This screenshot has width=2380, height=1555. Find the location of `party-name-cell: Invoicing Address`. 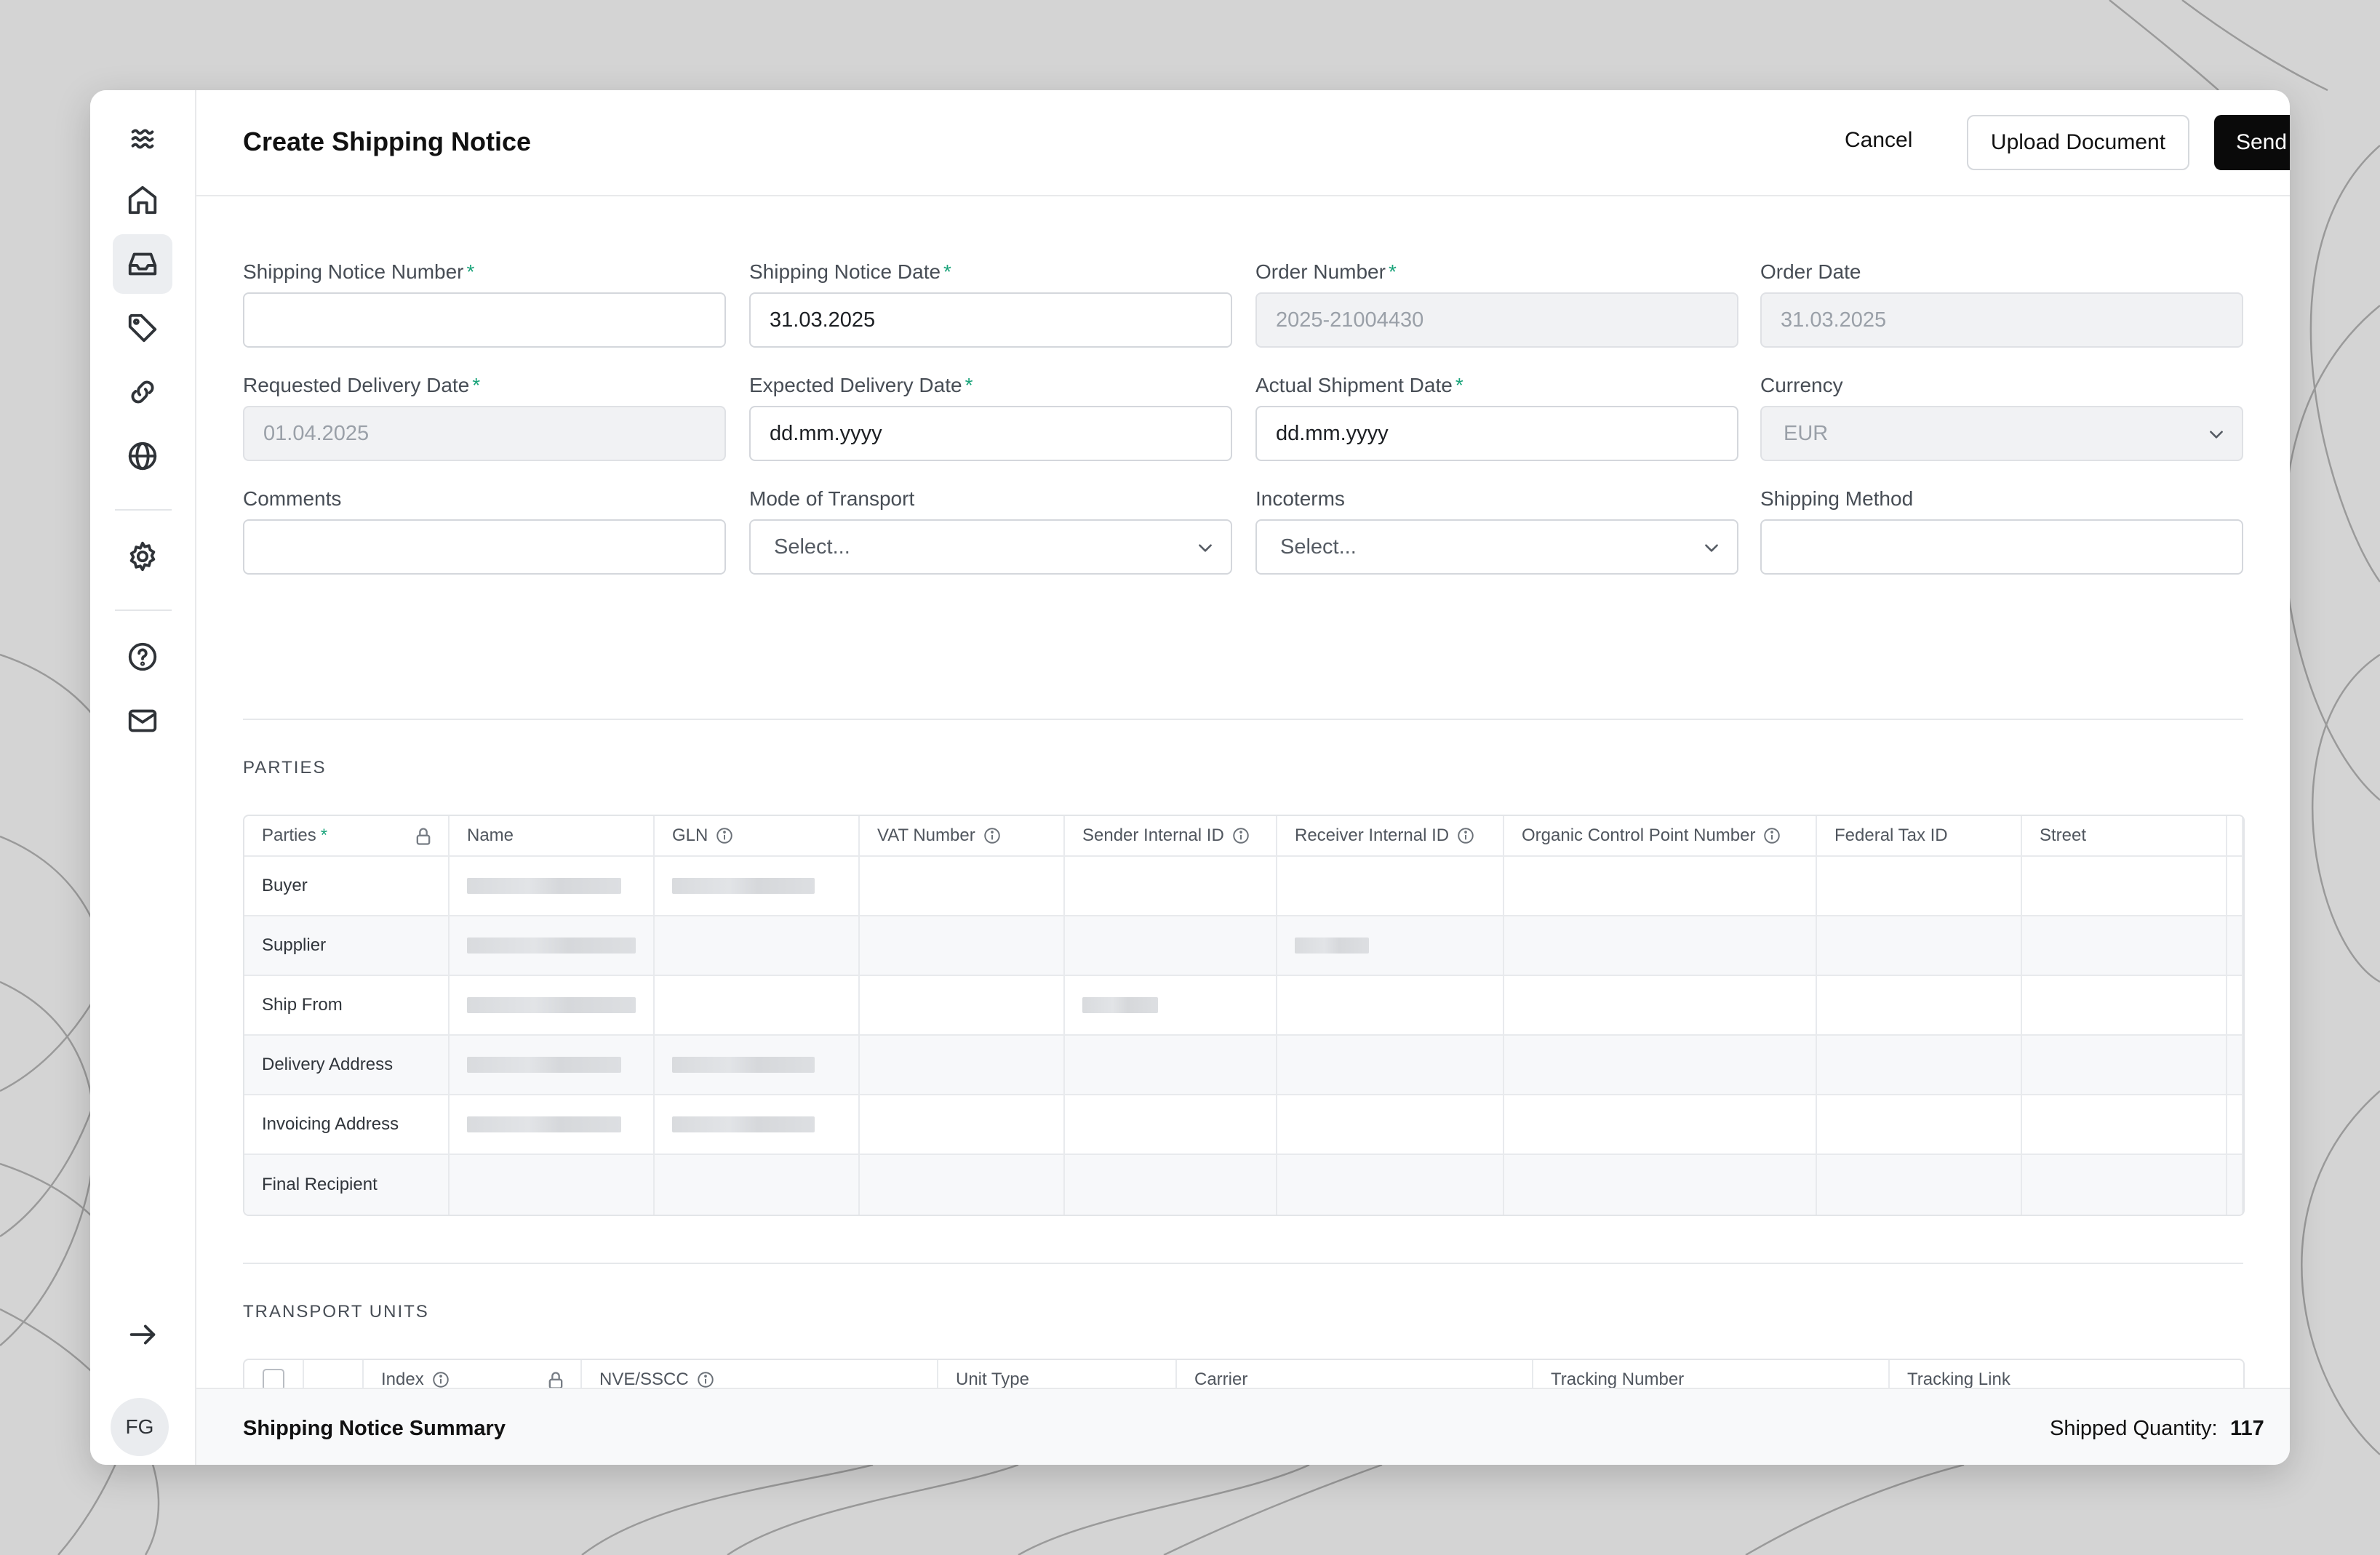

party-name-cell: Invoicing Address is located at coordinates (347, 1124).